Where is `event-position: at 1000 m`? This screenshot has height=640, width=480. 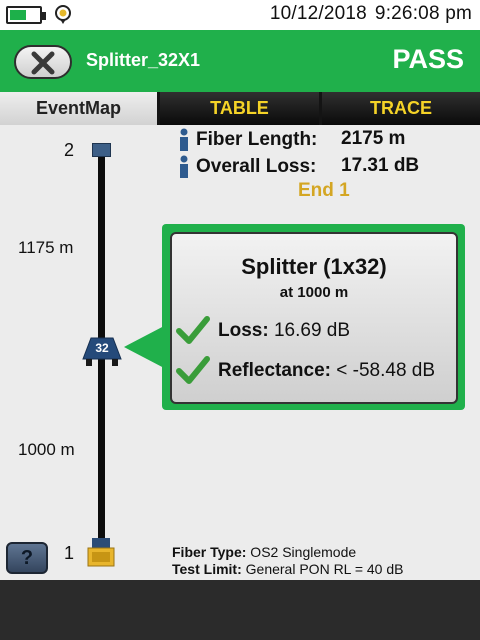 event-position: at 1000 m is located at coordinates (314, 292).